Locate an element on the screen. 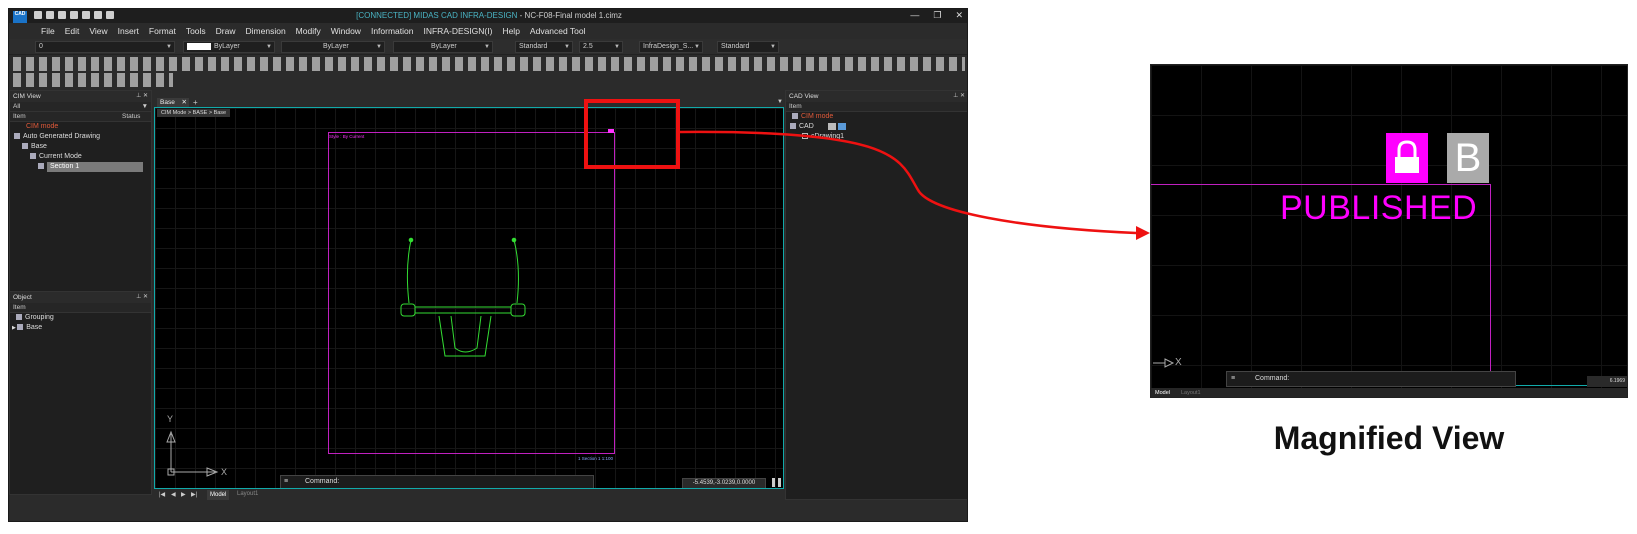  coordinate-readout: 6.1969 is located at coordinates (1607, 381).